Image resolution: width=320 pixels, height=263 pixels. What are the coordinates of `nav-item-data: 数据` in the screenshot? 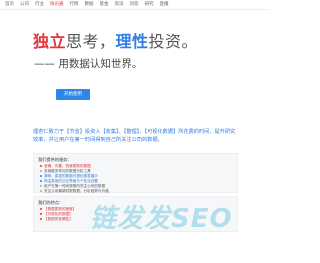 It's located at (89, 4).